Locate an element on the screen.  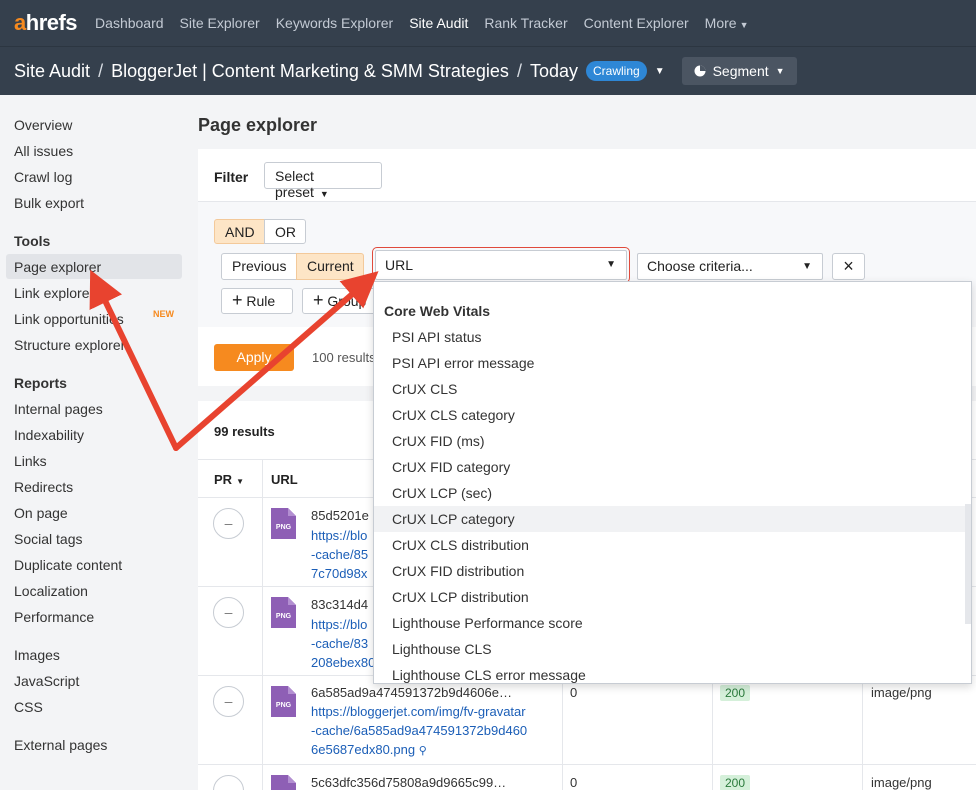
menu-item-psi-api-status: PSI API status is located at coordinates (670, 337).